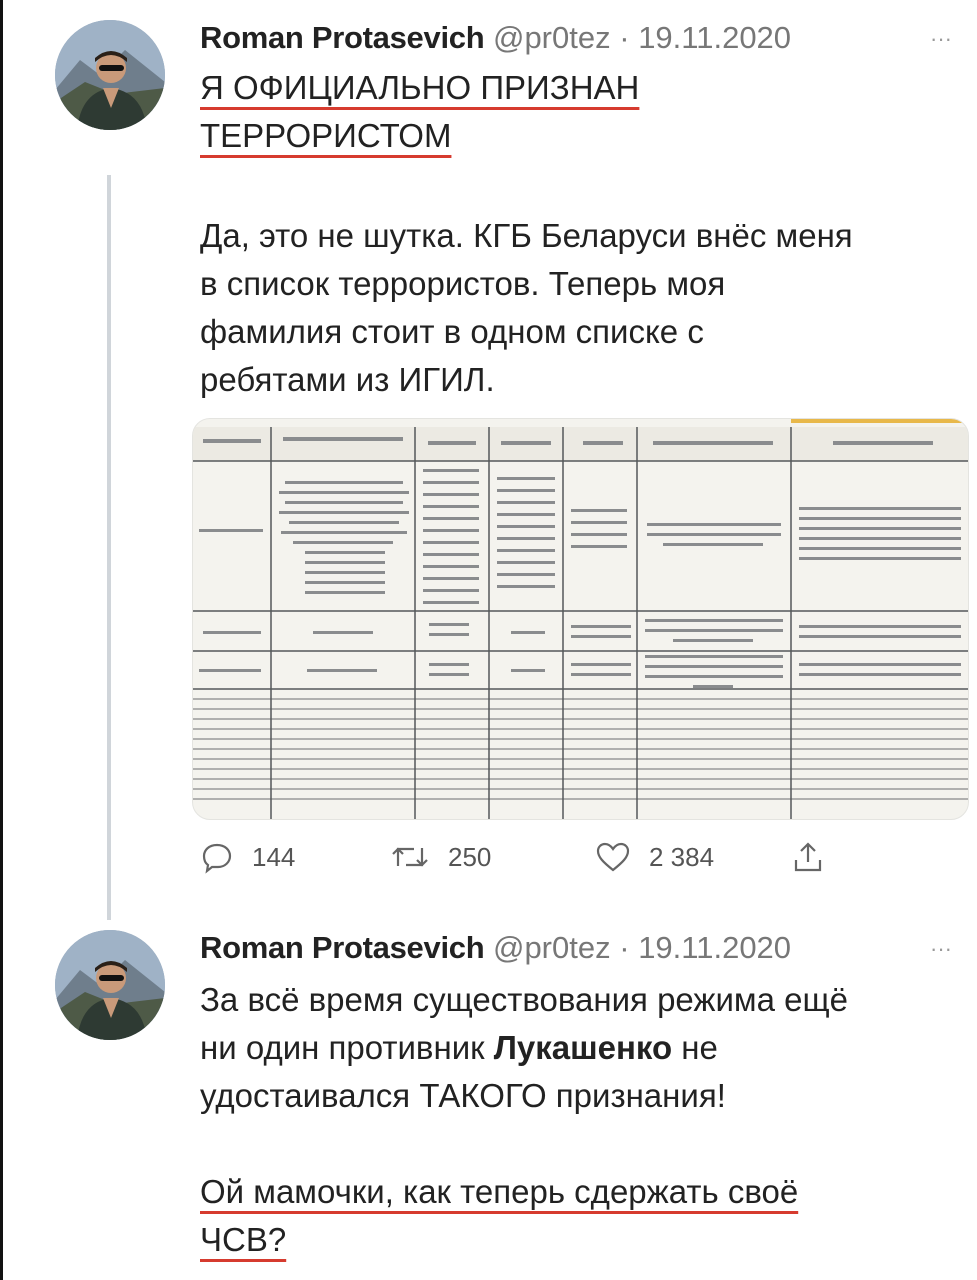 This screenshot has height=1280, width=977. I want to click on retweet-icon, so click(410, 857).